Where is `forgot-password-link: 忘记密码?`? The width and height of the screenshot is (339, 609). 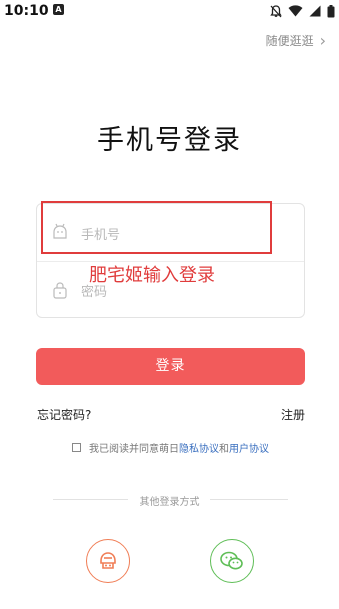
forgot-password-link: 忘记密码? is located at coordinates (64, 414).